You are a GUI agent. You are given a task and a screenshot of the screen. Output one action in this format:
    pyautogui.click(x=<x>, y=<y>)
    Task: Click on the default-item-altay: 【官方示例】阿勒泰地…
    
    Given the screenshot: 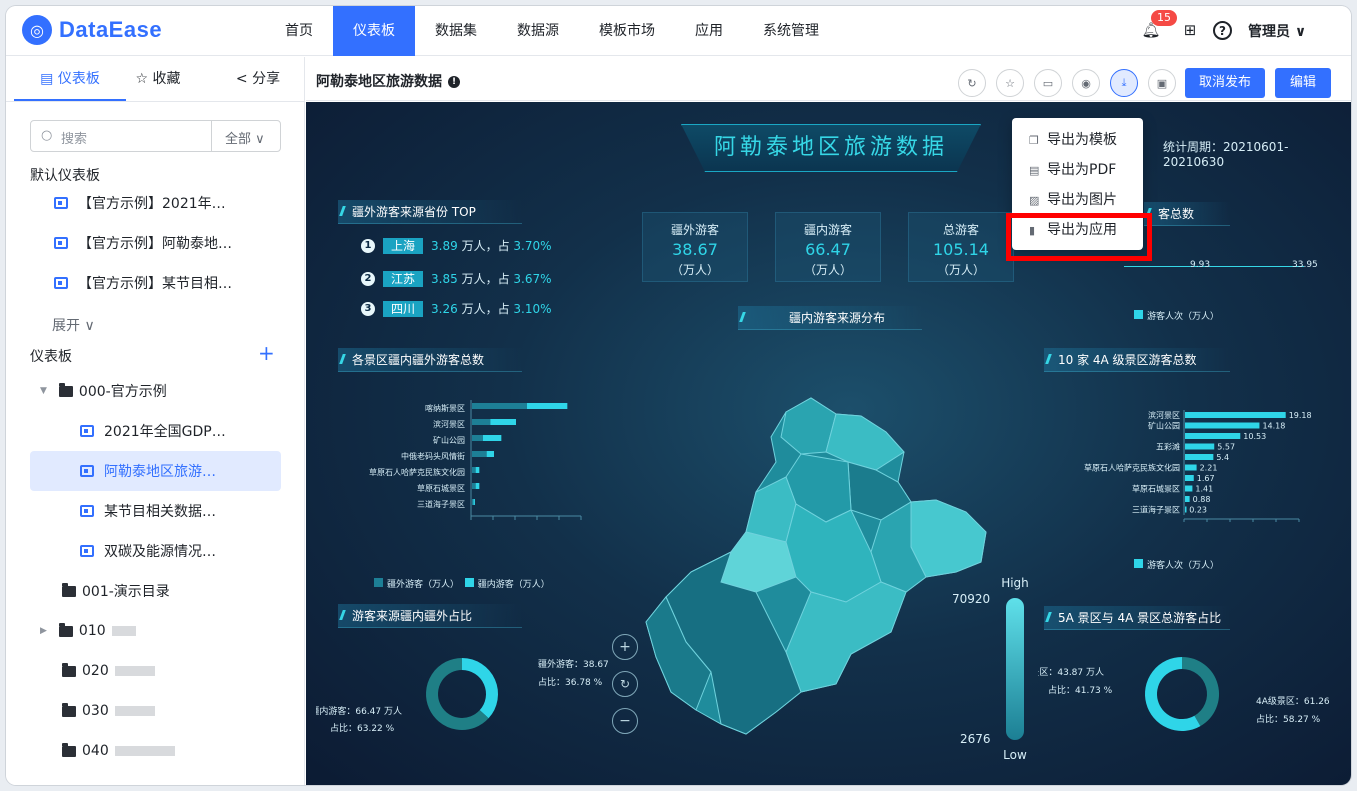 What is the action you would take?
    pyautogui.click(x=155, y=243)
    